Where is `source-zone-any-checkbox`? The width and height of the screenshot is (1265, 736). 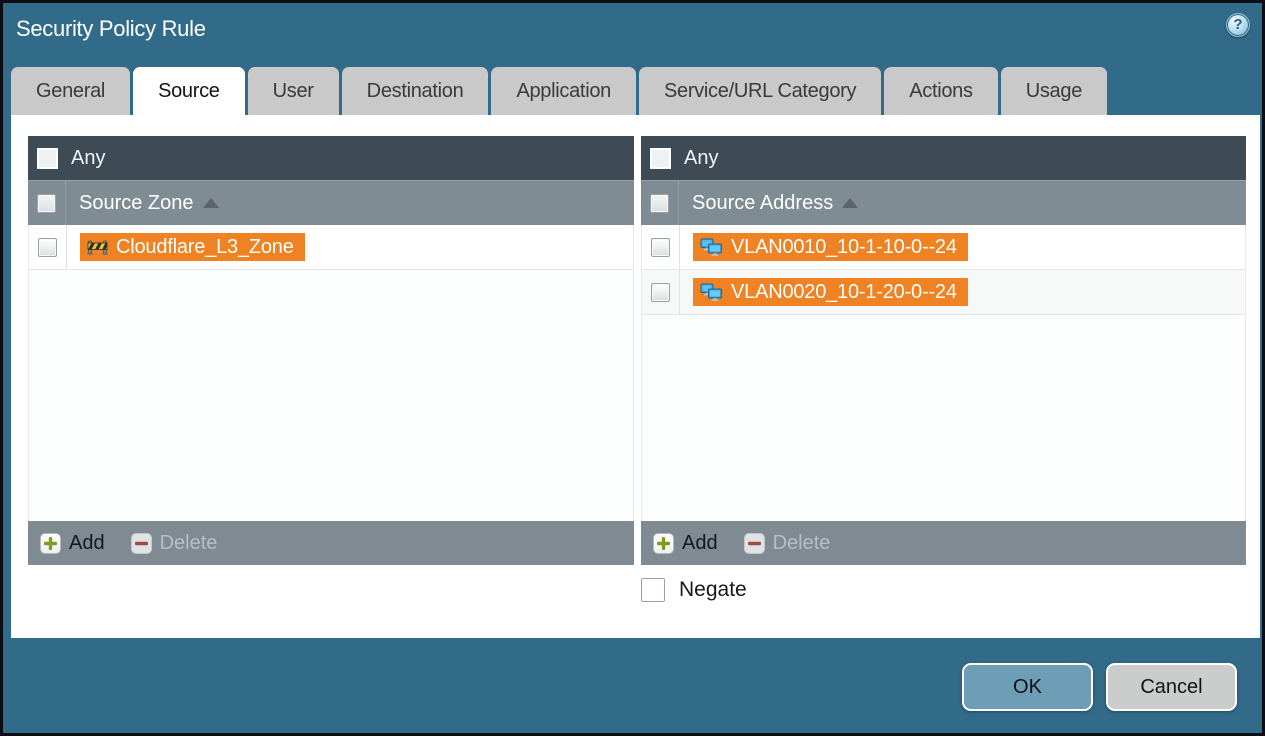
source-zone-any-checkbox is located at coordinates (47, 158).